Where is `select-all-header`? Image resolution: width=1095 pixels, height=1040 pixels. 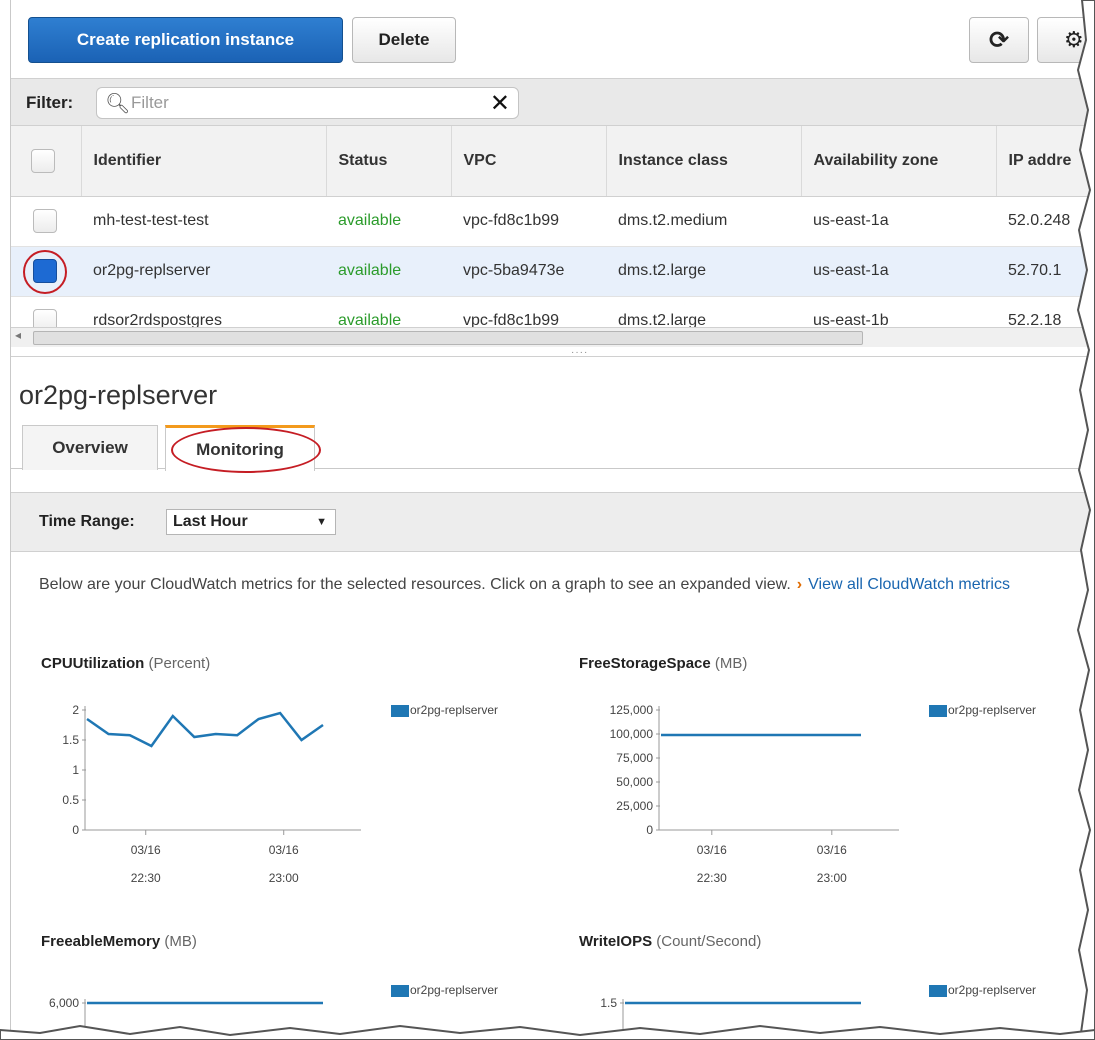 select-all-header is located at coordinates (46, 161).